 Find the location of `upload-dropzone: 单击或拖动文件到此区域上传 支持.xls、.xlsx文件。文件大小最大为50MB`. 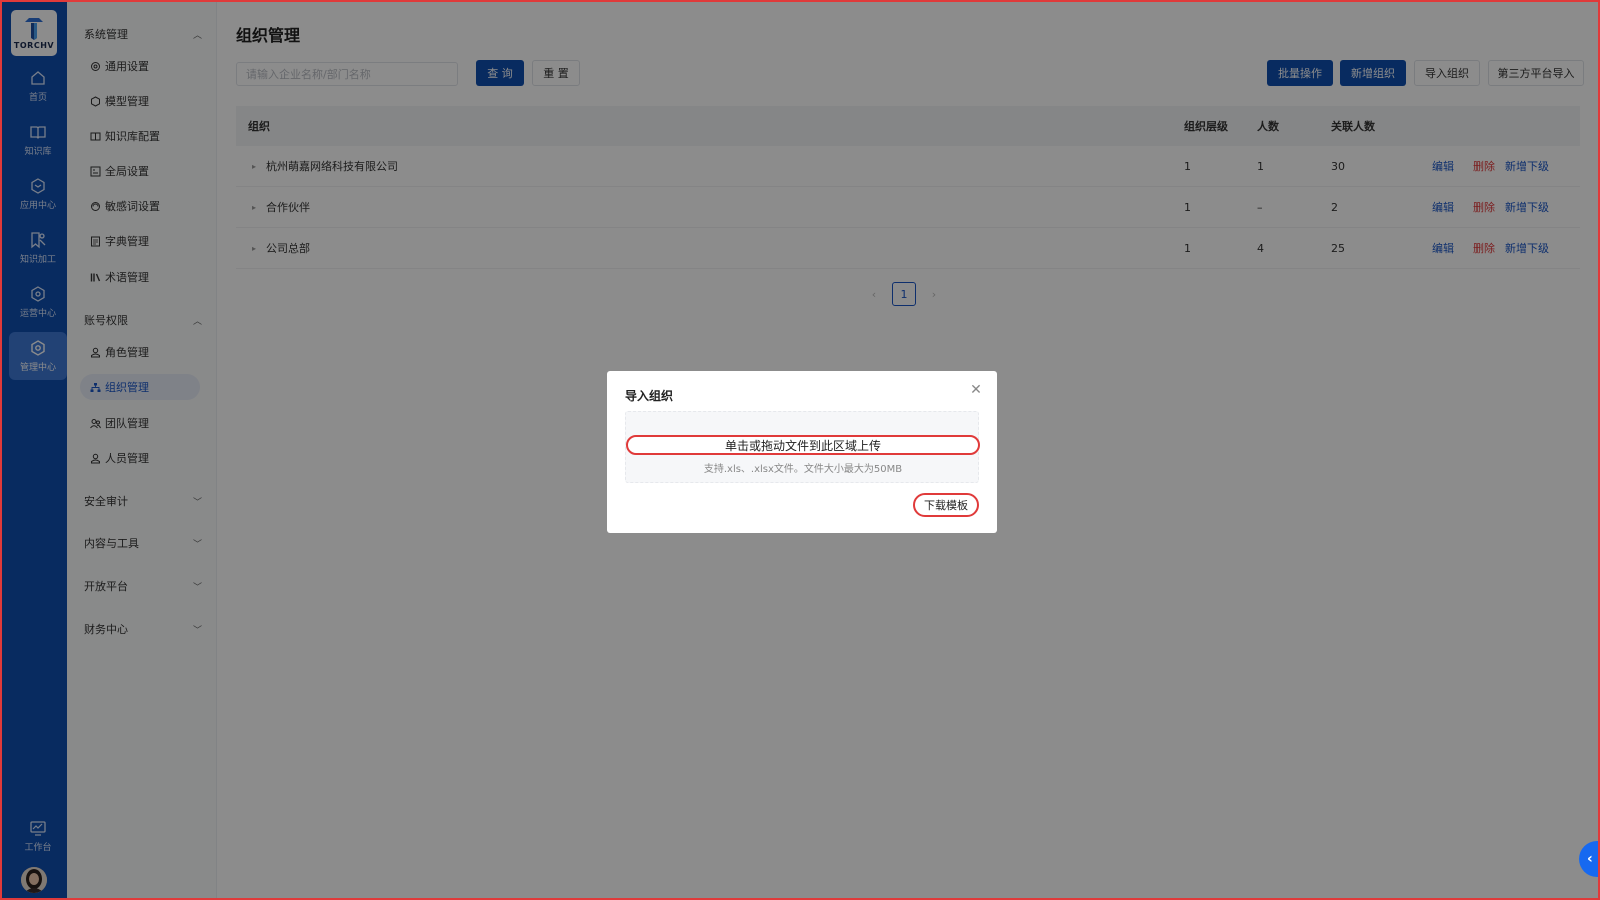

upload-dropzone: 单击或拖动文件到此区域上传 支持.xls、.xlsx文件。文件大小最大为50MB is located at coordinates (802, 447).